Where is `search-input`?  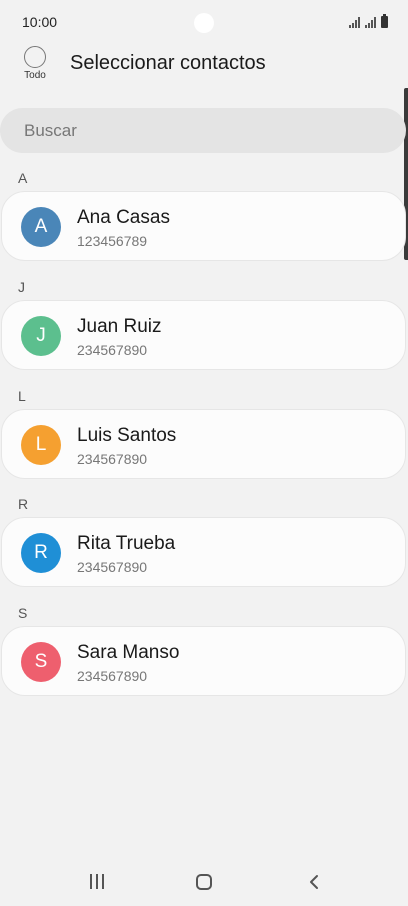
search-input is located at coordinates (203, 130).